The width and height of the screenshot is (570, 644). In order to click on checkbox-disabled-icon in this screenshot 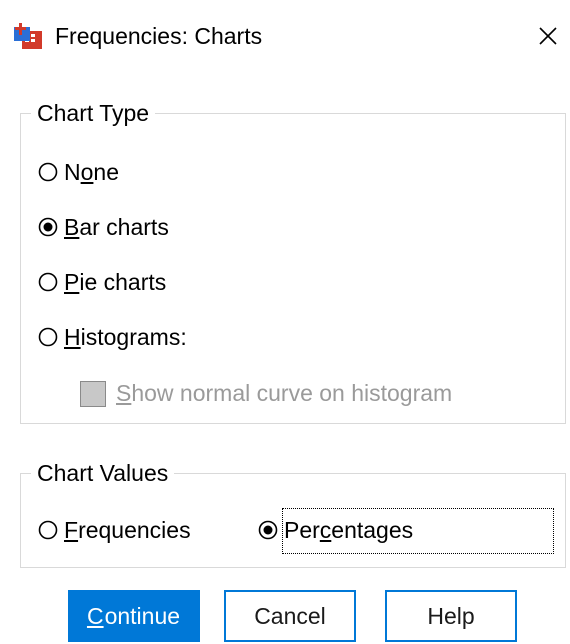, I will do `click(93, 393)`.